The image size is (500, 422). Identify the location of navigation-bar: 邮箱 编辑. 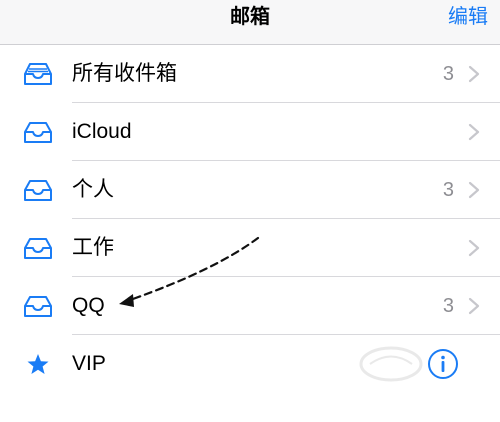
(250, 22).